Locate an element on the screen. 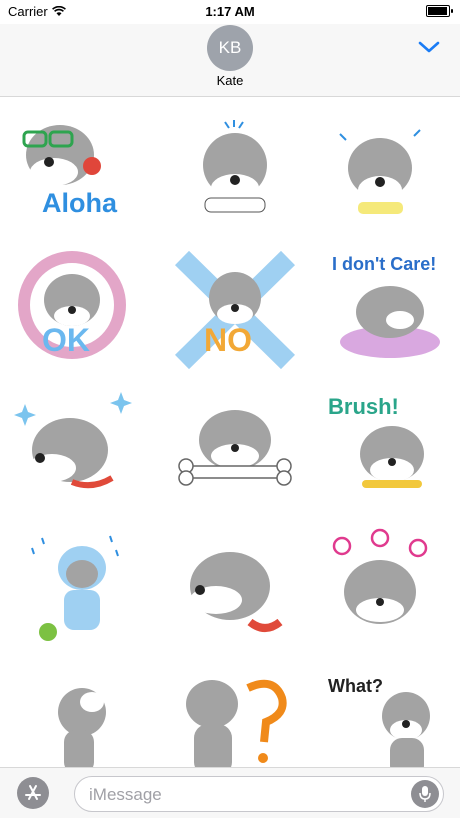 This screenshot has width=460, height=818. sticker-dizzy-dog is located at coordinates (385, 588).